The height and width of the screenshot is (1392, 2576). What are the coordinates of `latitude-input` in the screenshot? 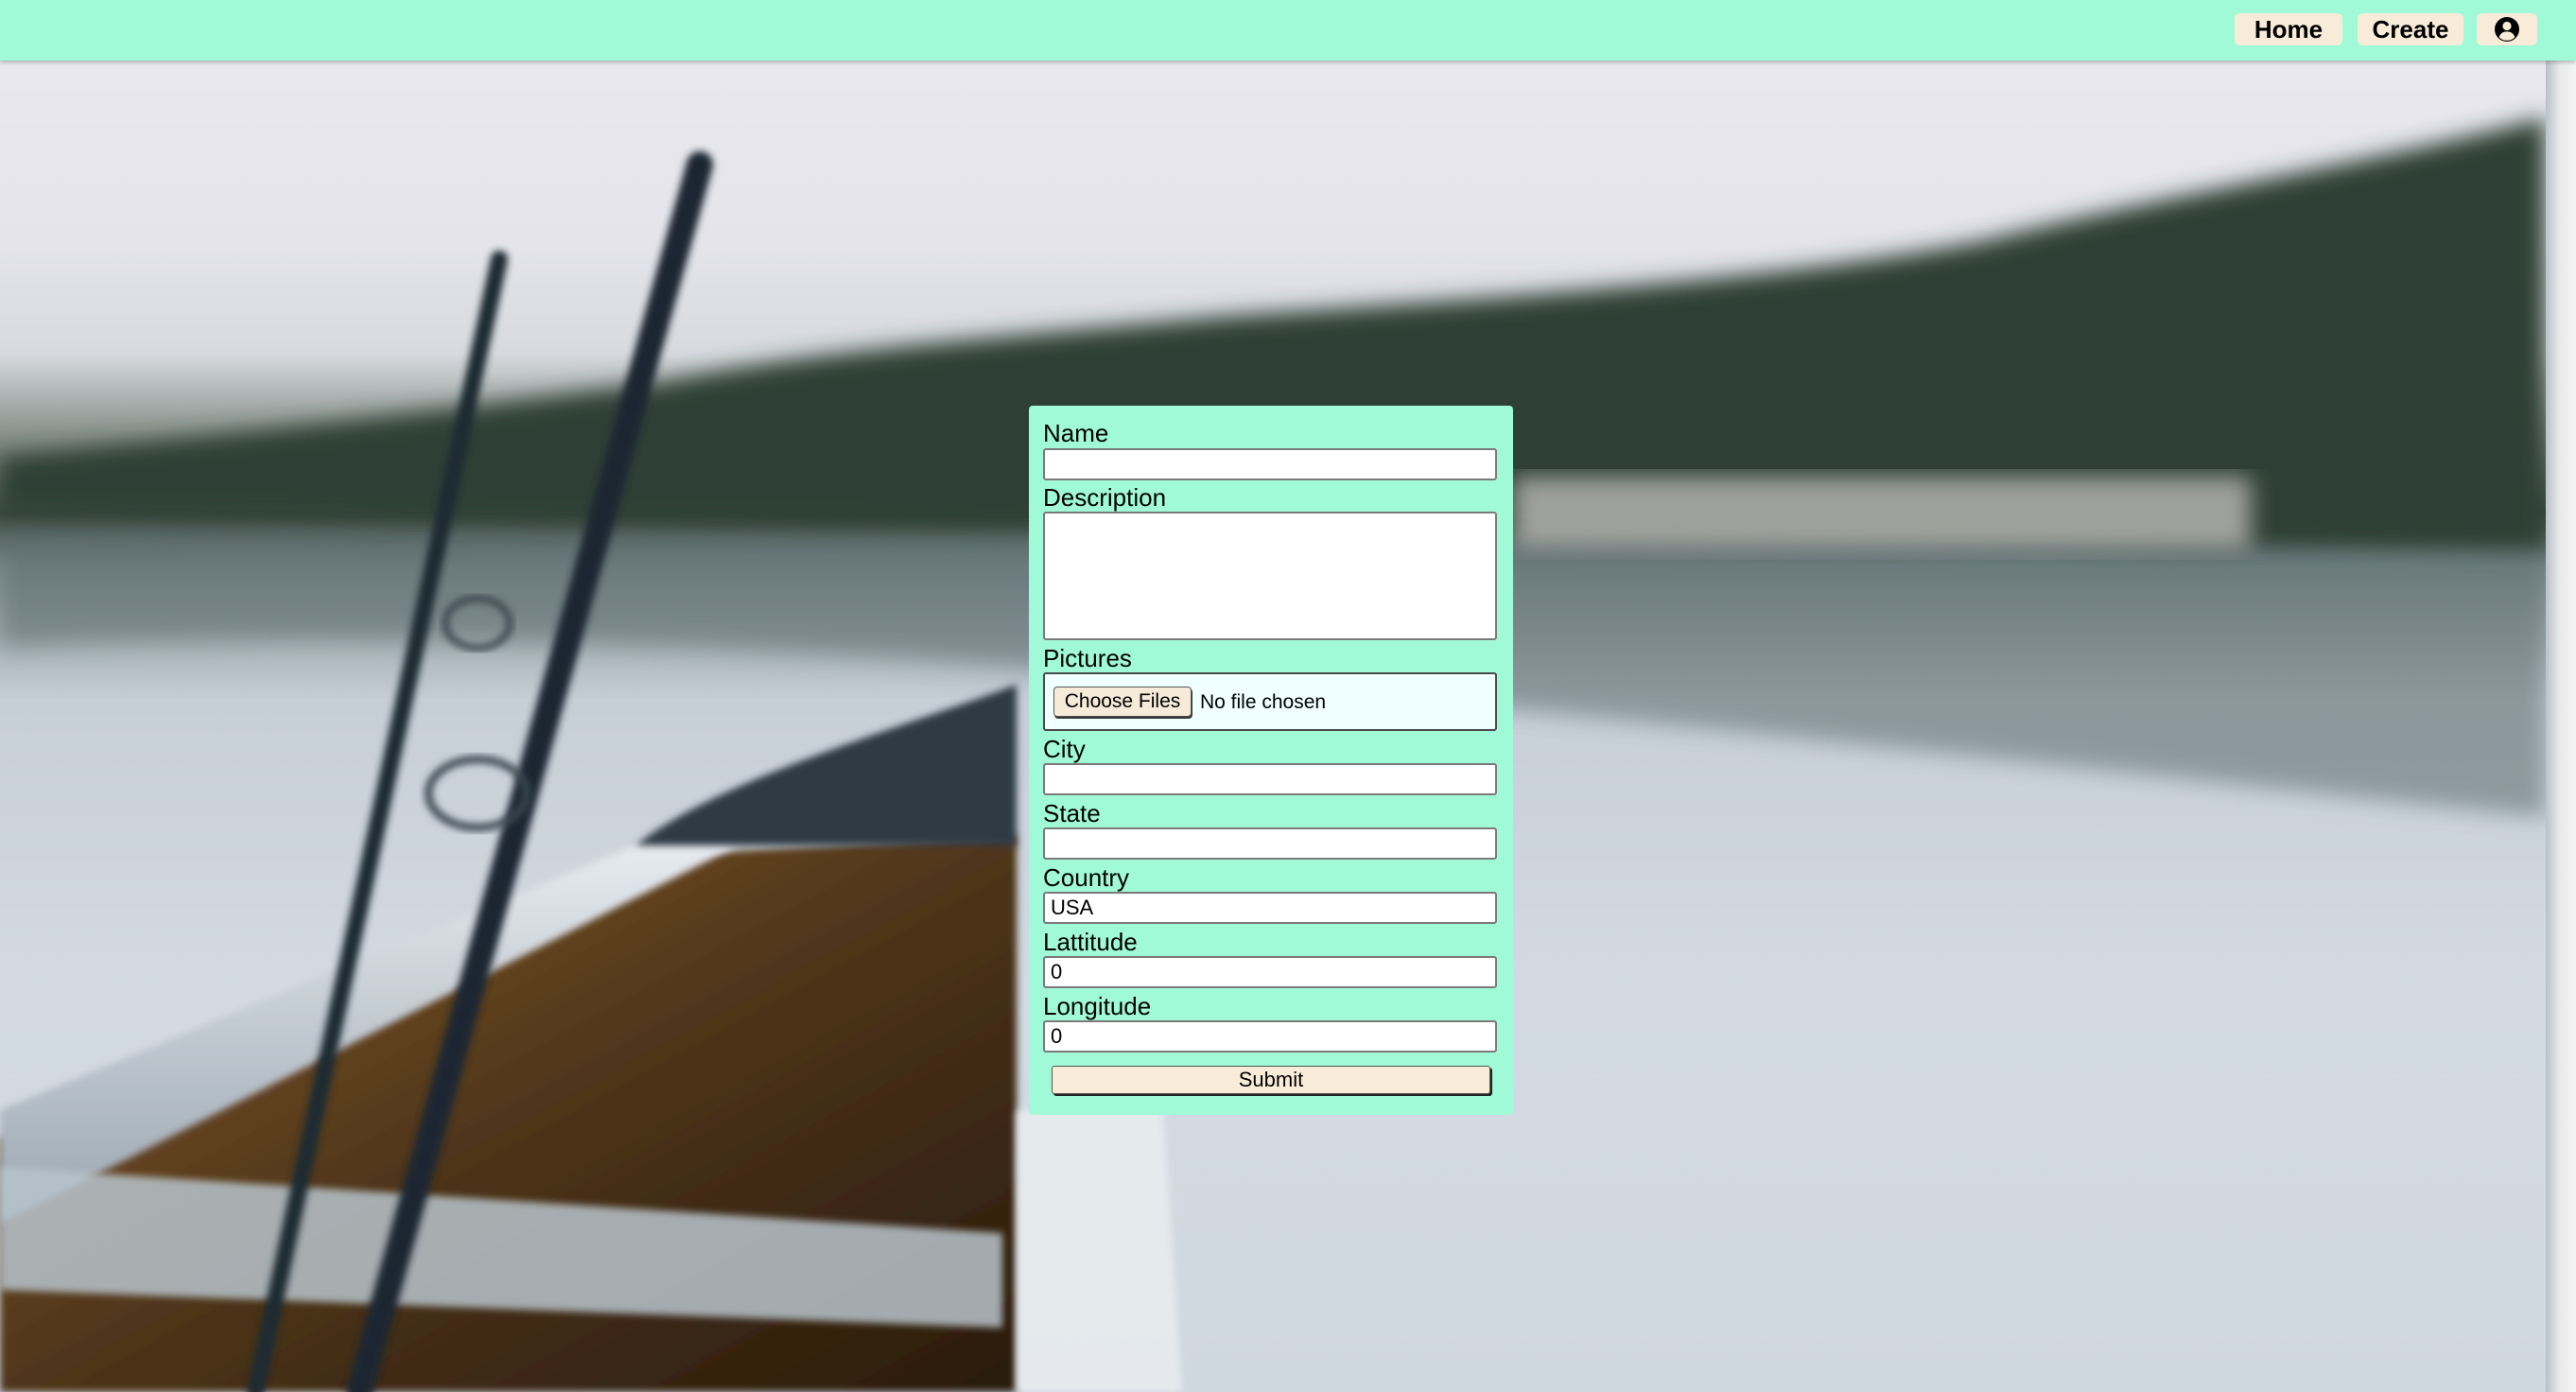 It's located at (1270, 972).